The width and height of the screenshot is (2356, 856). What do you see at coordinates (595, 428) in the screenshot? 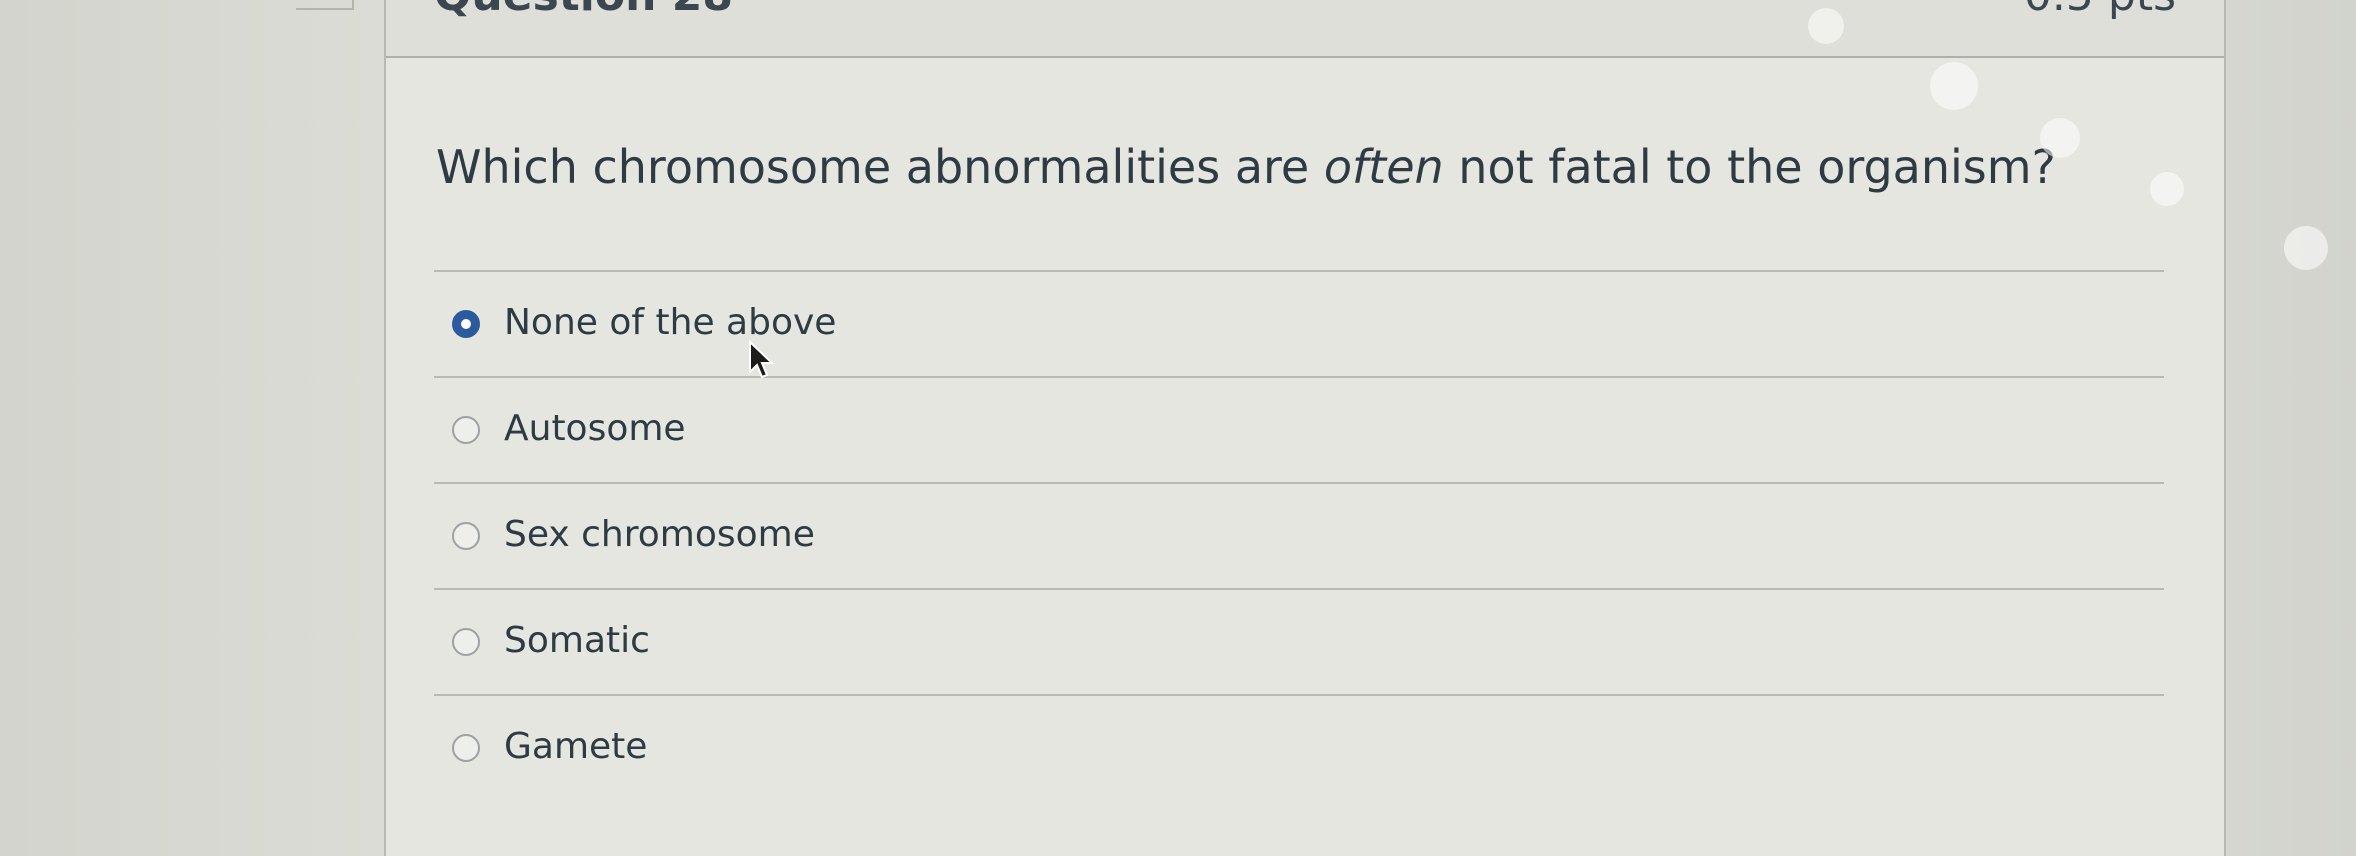
I see `answer-label: Autosome` at bounding box center [595, 428].